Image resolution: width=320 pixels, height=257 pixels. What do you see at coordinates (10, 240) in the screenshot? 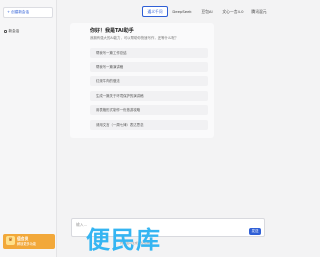
I see `crown-icon: ♛` at bounding box center [10, 240].